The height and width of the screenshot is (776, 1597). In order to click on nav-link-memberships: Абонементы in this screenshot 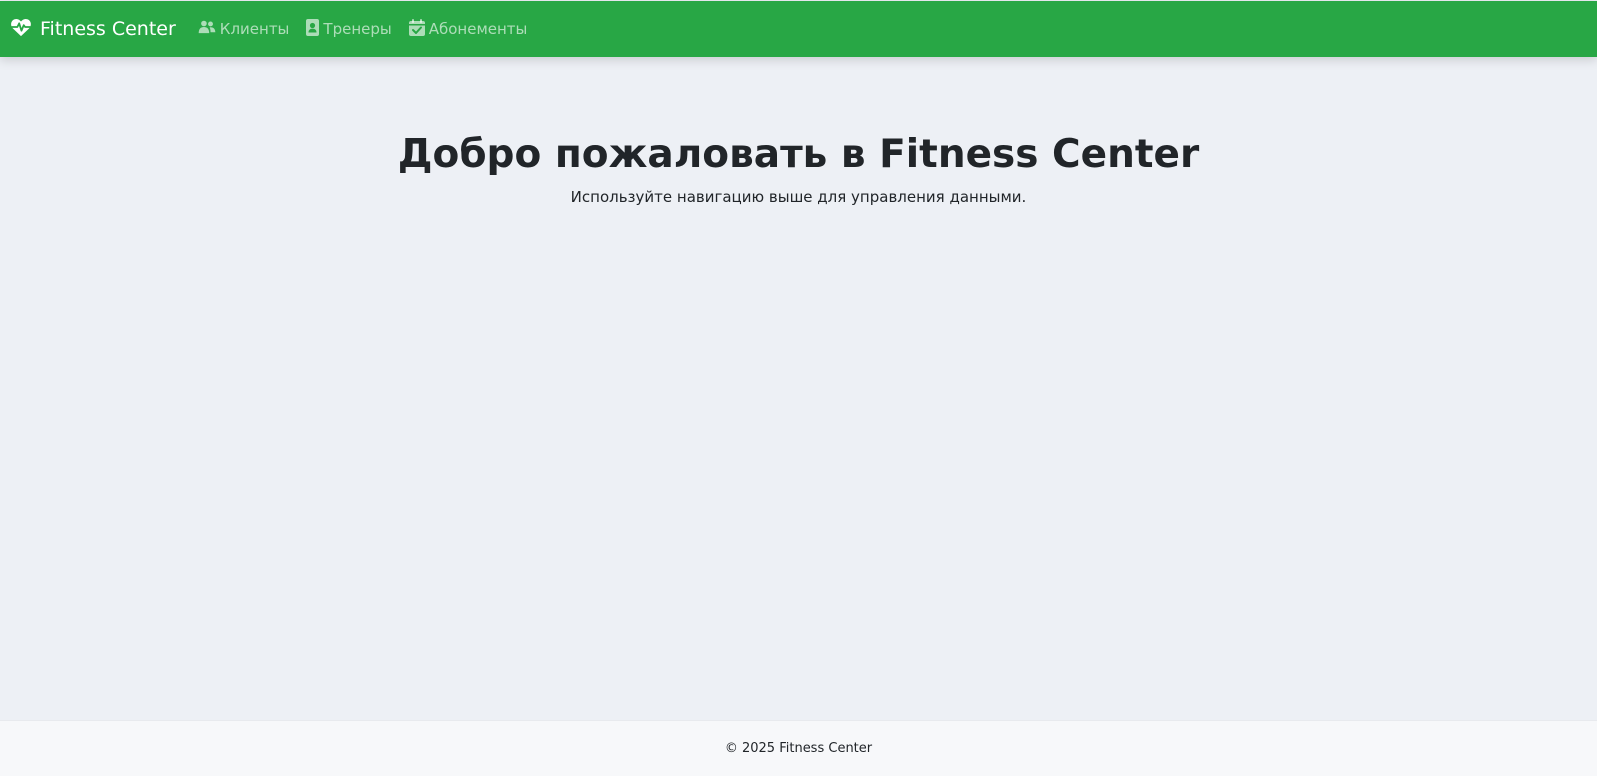, I will do `click(468, 29)`.